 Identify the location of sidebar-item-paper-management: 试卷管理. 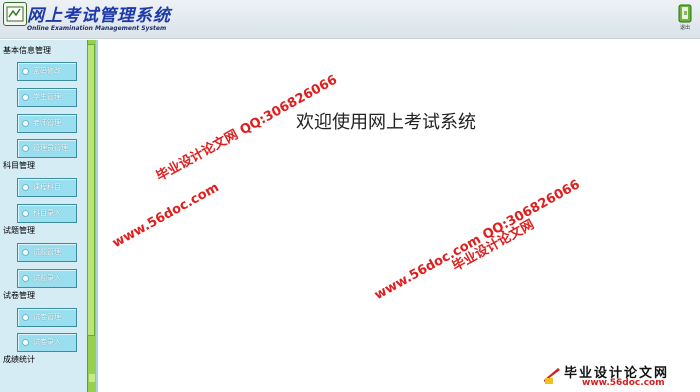
(47, 317).